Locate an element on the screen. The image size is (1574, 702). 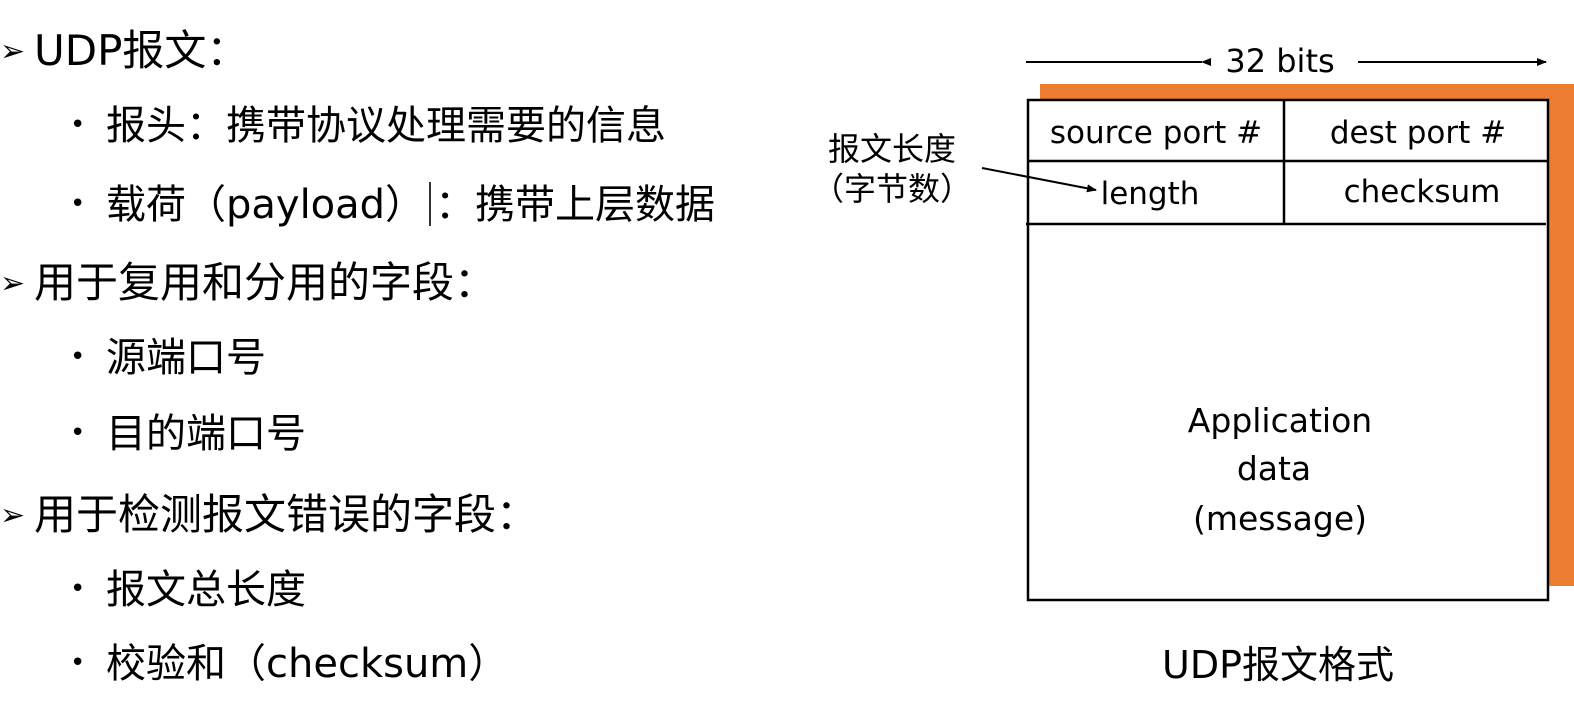
bullet-label: 报头：携带协议处理需要的信息 is located at coordinates (386, 126).